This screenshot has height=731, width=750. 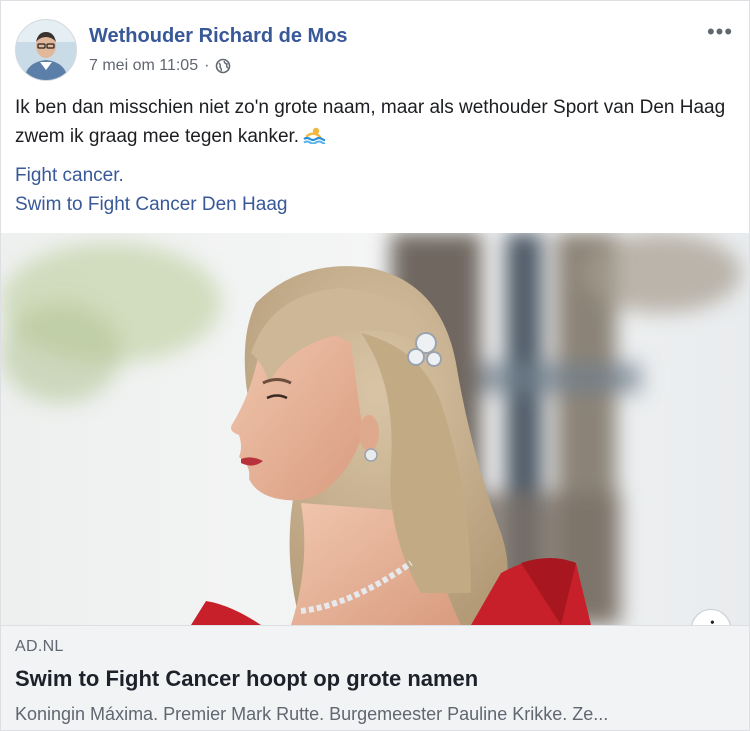 What do you see at coordinates (67, 175) in the screenshot?
I see `link-fight-cancer: Fight cancer` at bounding box center [67, 175].